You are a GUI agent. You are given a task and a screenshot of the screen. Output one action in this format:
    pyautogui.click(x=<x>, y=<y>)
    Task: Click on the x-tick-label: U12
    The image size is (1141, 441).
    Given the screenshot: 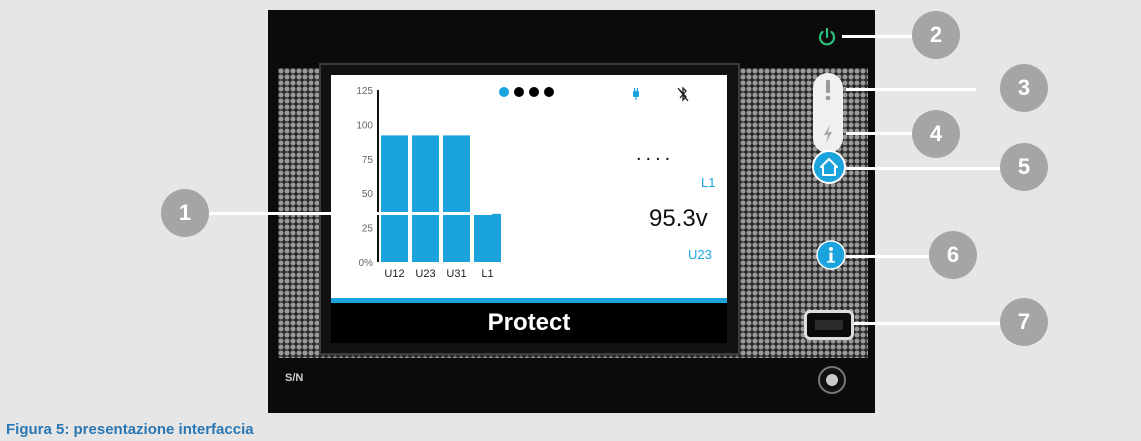 What is the action you would take?
    pyautogui.click(x=394, y=274)
    